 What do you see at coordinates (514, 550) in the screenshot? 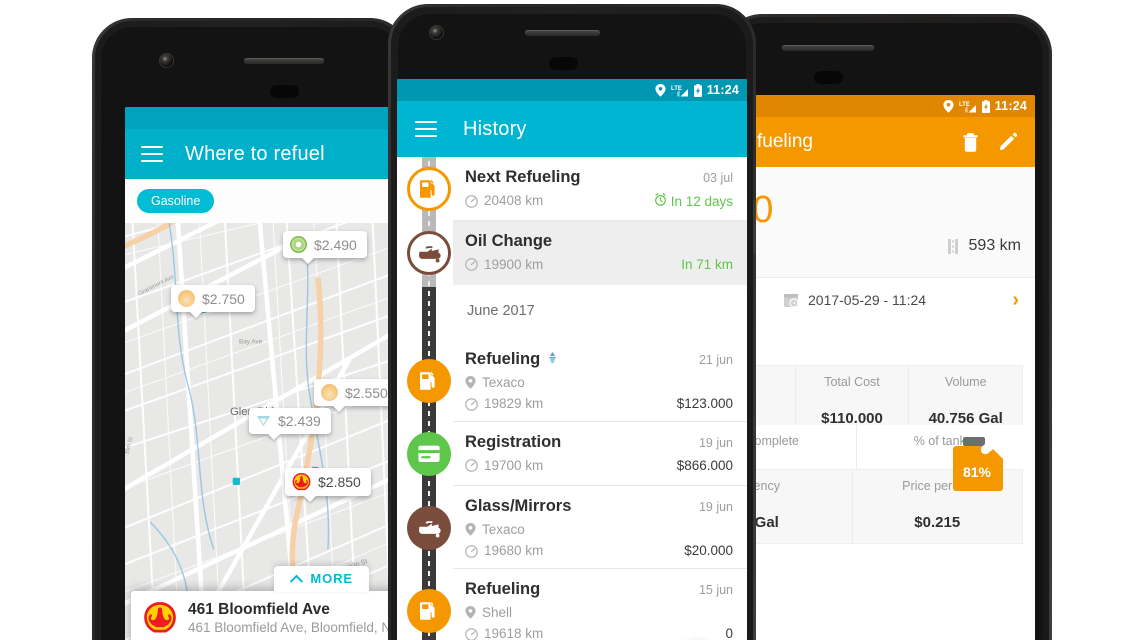
I see `event-odometer: 19680 km` at bounding box center [514, 550].